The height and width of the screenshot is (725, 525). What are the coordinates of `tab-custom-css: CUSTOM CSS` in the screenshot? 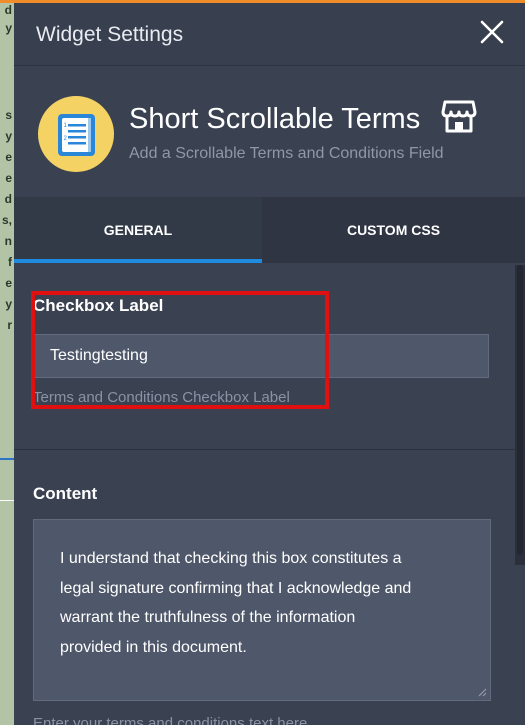 It's located at (393, 230).